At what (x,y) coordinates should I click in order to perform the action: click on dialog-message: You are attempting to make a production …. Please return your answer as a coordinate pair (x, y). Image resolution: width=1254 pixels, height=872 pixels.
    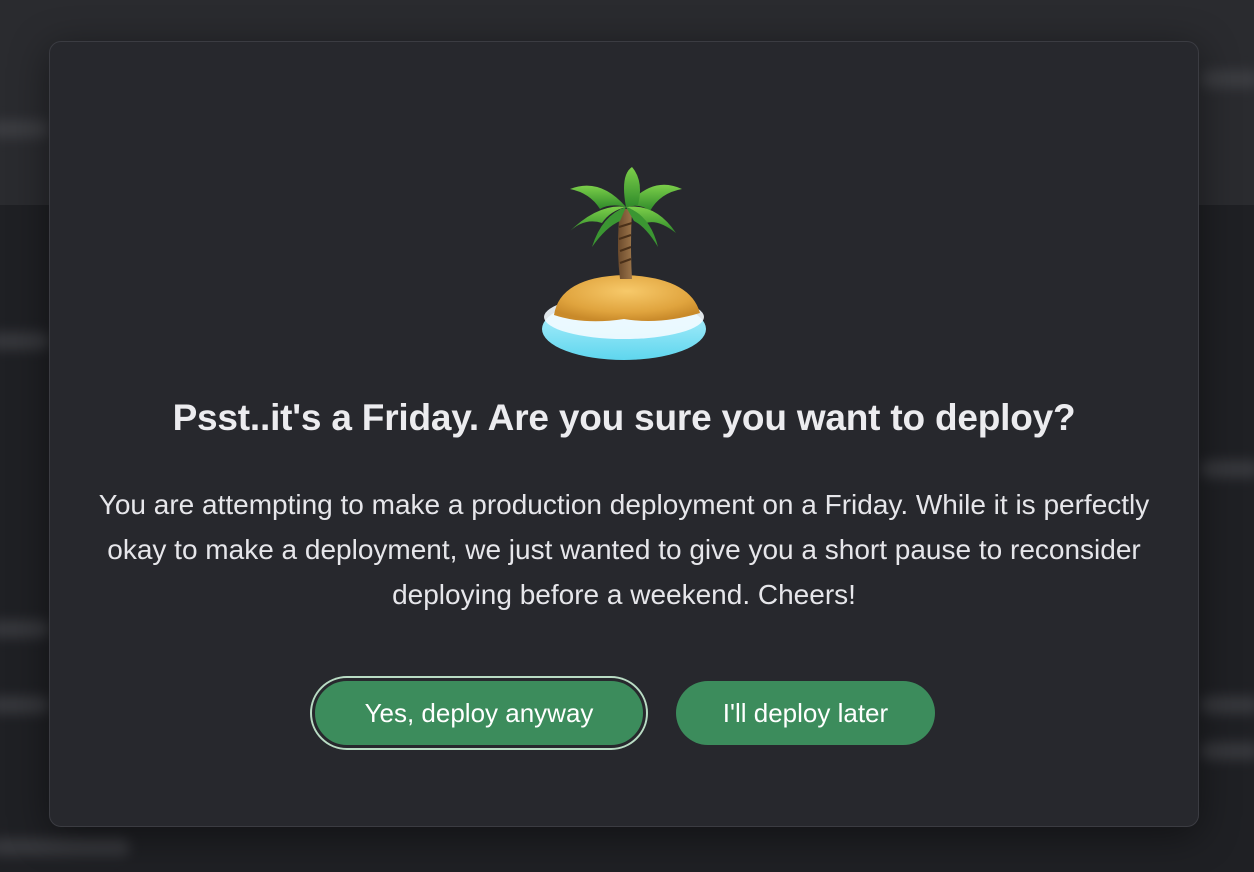
    Looking at the image, I should click on (624, 549).